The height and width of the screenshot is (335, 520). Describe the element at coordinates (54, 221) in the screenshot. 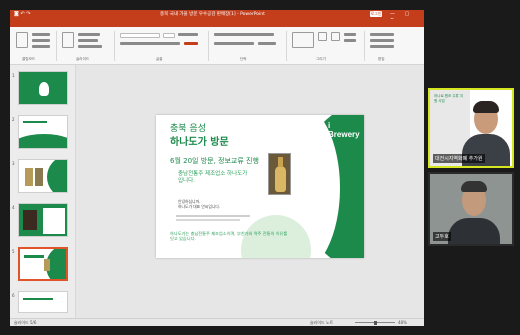

I see `thumb-card` at that location.